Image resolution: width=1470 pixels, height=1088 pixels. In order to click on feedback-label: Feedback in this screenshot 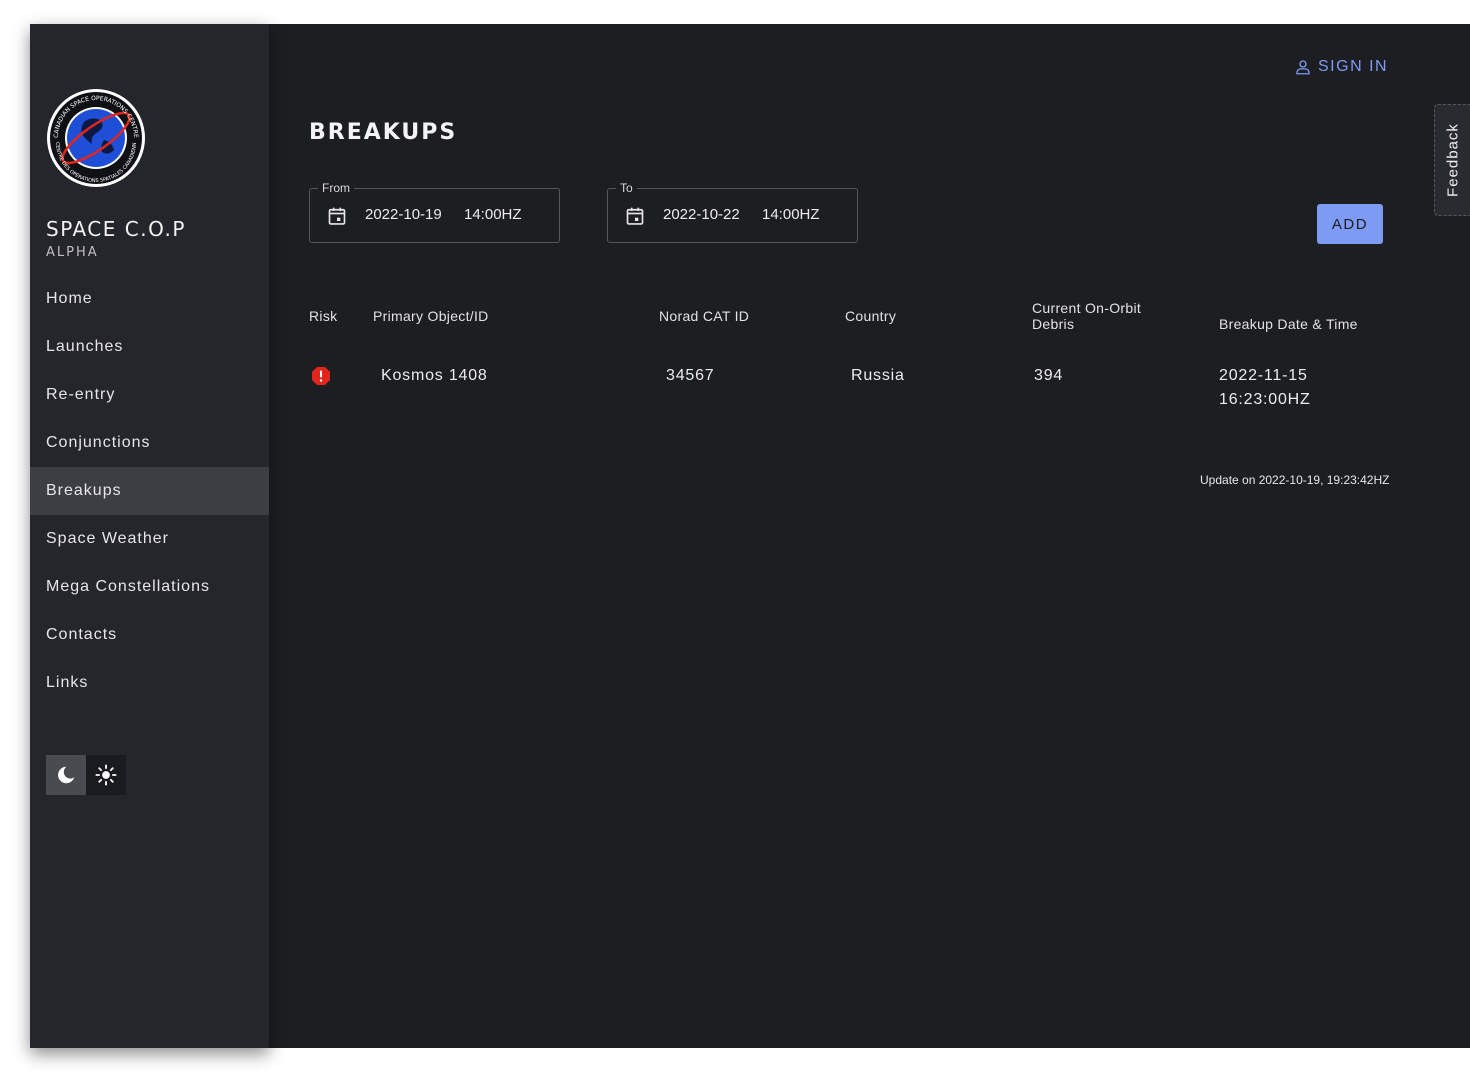, I will do `click(1453, 160)`.